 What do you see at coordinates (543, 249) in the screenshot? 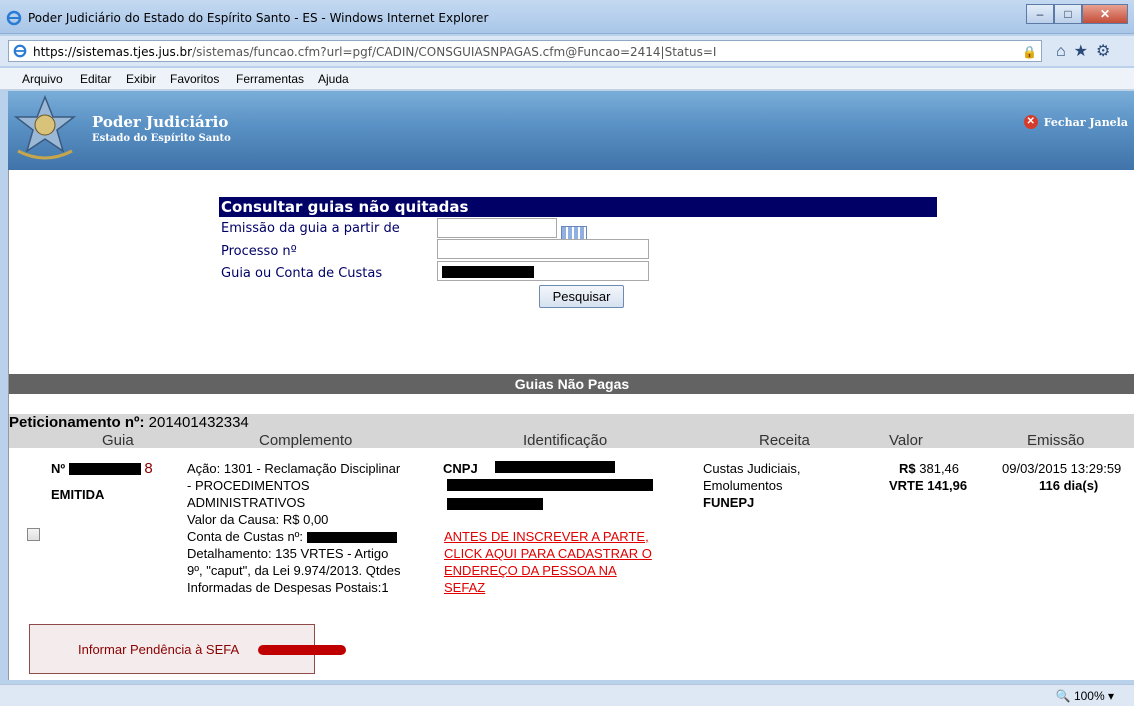
I see `processo-input` at bounding box center [543, 249].